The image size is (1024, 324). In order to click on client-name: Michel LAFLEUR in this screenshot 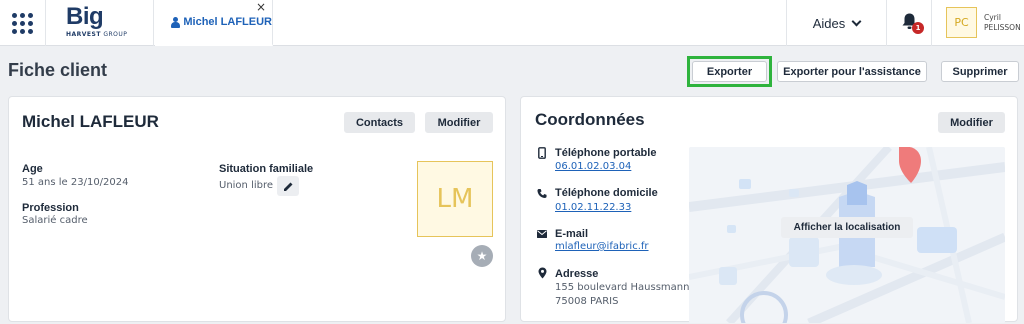, I will do `click(90, 121)`.